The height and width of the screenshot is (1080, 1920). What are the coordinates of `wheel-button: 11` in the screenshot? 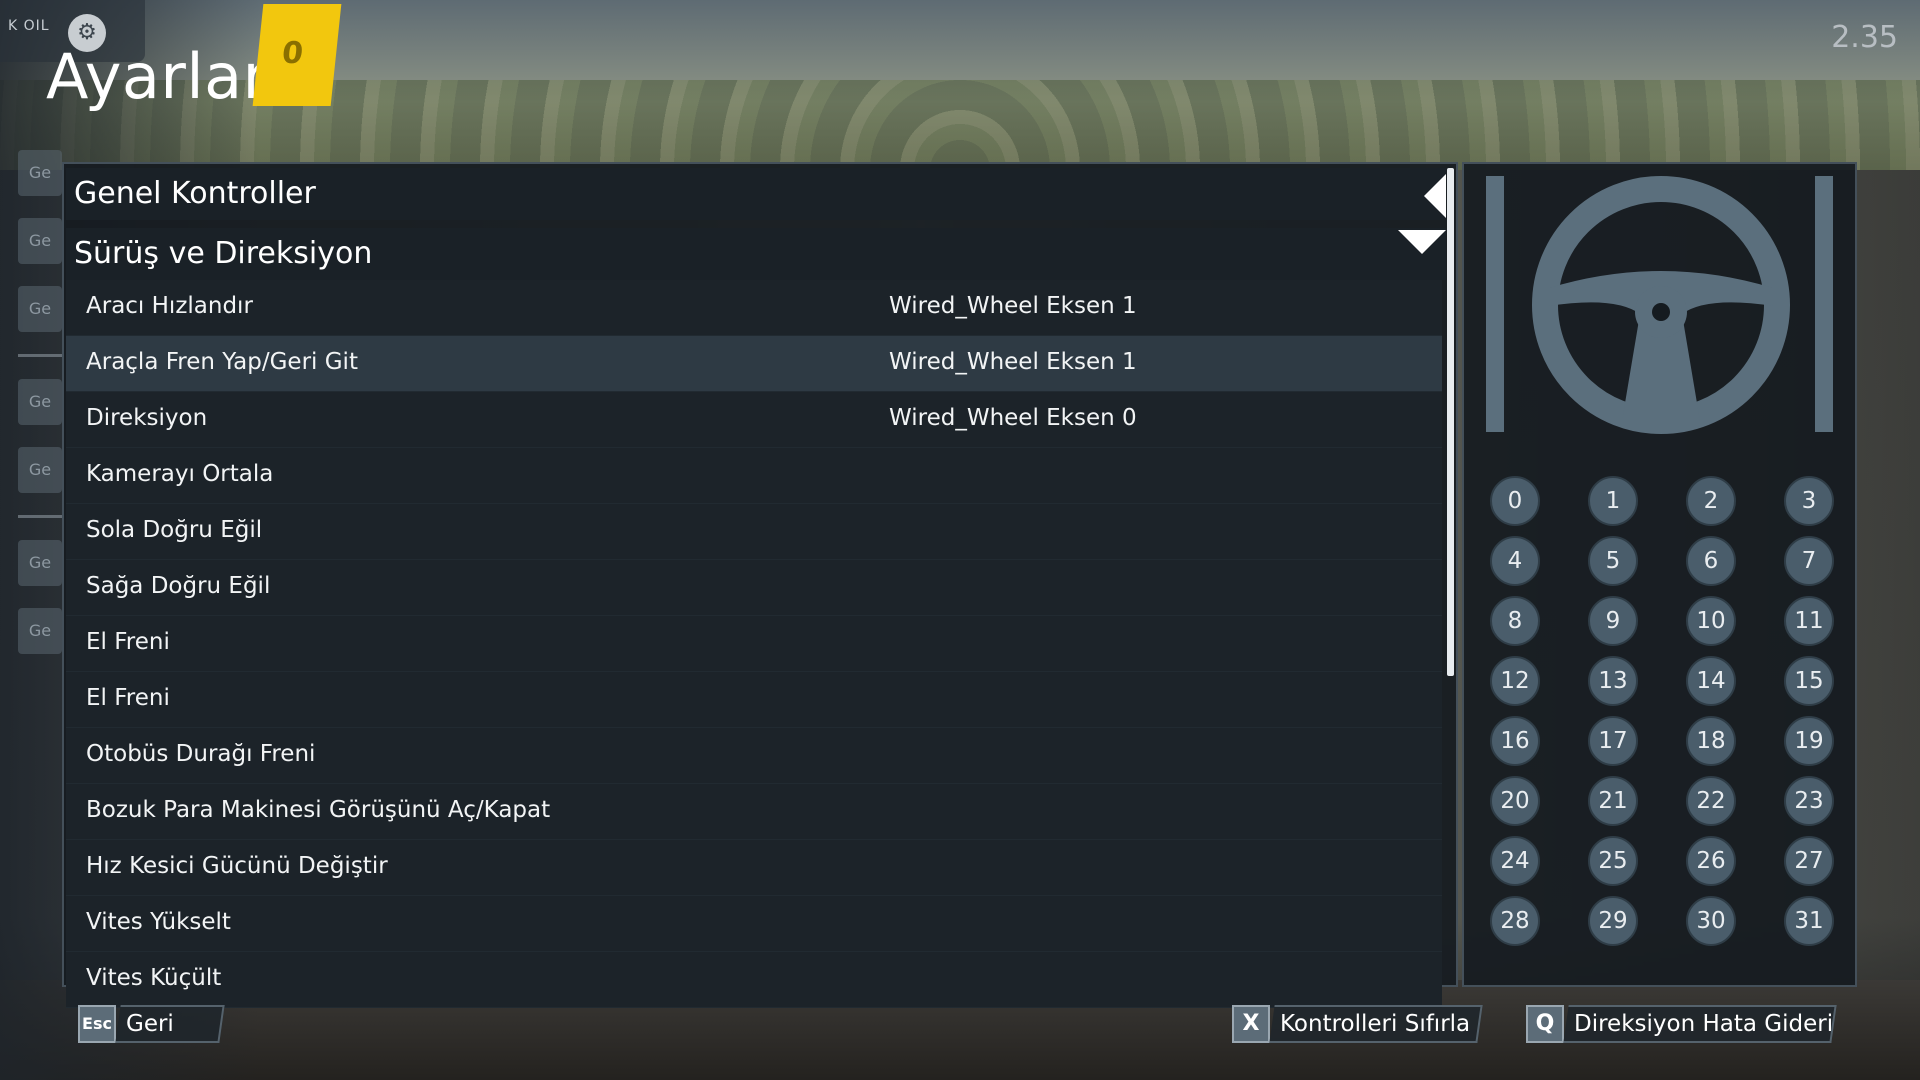 It's located at (1809, 621).